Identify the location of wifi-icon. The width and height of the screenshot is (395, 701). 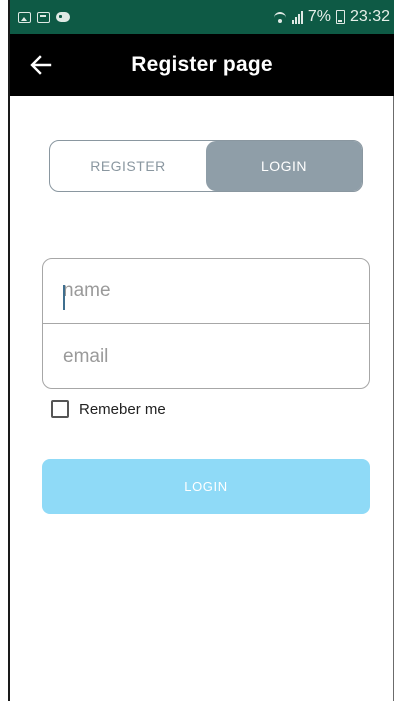
(280, 17).